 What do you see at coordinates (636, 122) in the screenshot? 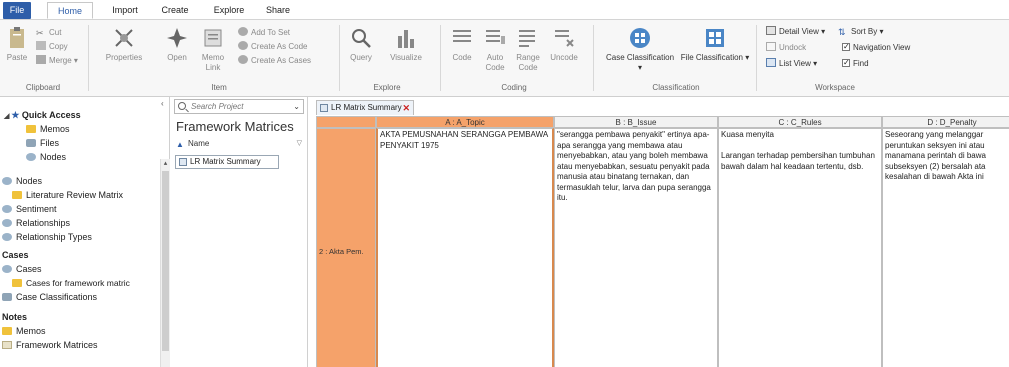
I see `column-header-b: B : B_Issue` at bounding box center [636, 122].